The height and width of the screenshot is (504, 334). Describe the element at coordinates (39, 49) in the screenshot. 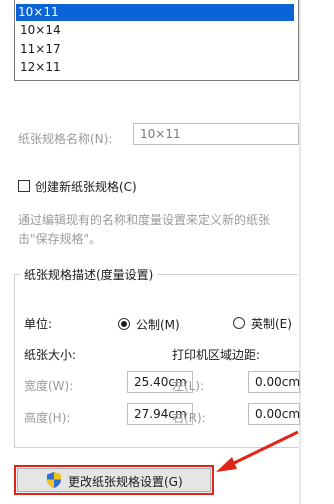

I see `list-item: 11×17` at that location.